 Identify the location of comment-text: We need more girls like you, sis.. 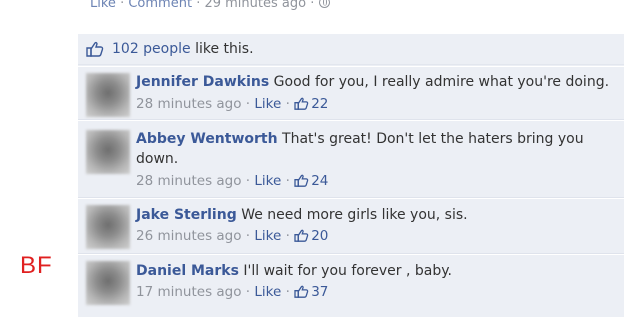
(354, 215).